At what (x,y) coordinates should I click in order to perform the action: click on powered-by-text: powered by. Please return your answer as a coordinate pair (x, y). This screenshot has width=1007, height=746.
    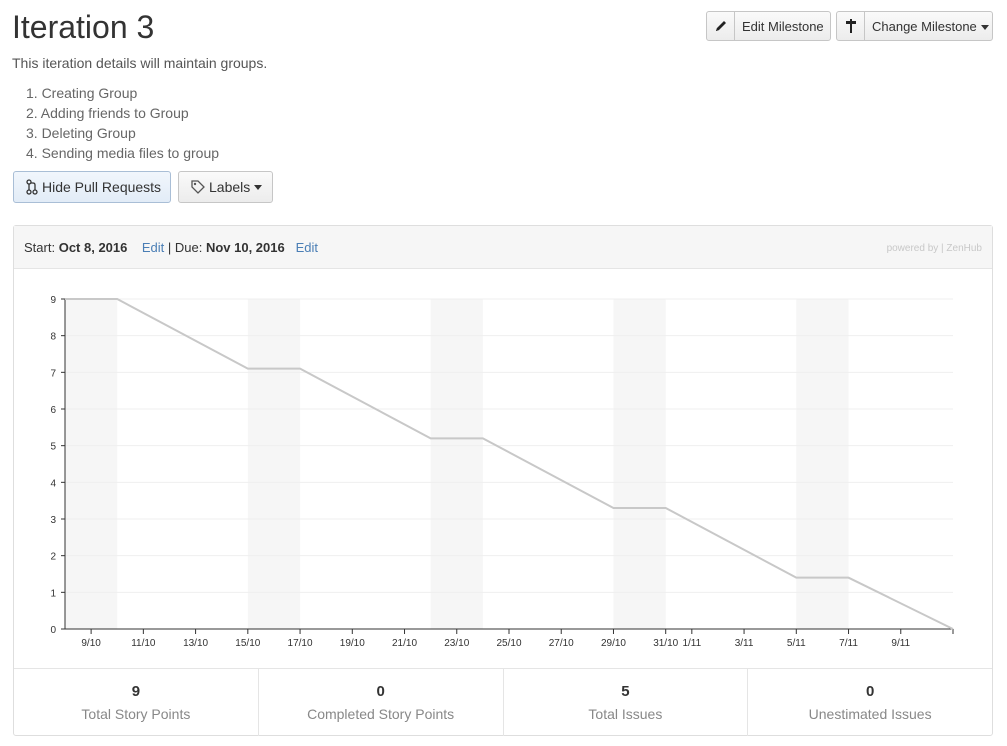
    Looking at the image, I should click on (912, 248).